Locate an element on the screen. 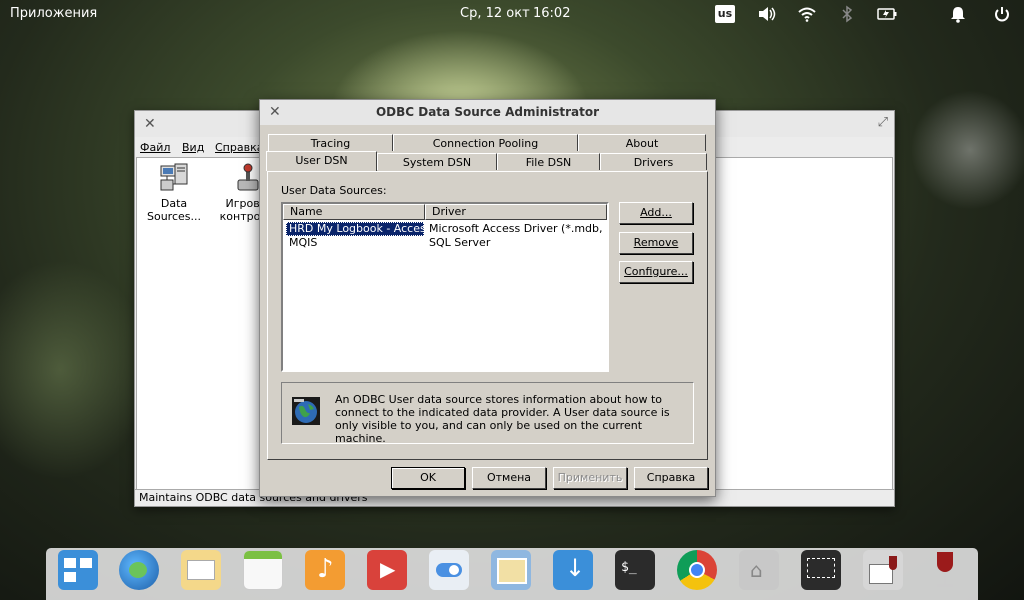  dialog-title: ODBC Data Source Administrator is located at coordinates (487, 112).